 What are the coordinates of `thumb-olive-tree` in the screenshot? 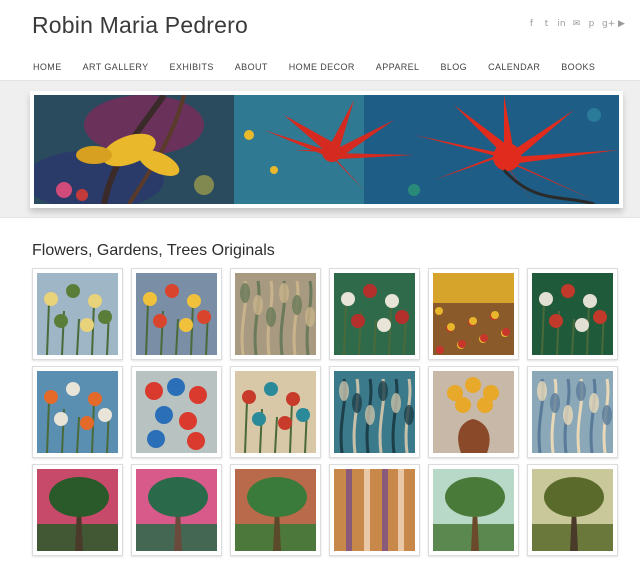 It's located at (572, 510).